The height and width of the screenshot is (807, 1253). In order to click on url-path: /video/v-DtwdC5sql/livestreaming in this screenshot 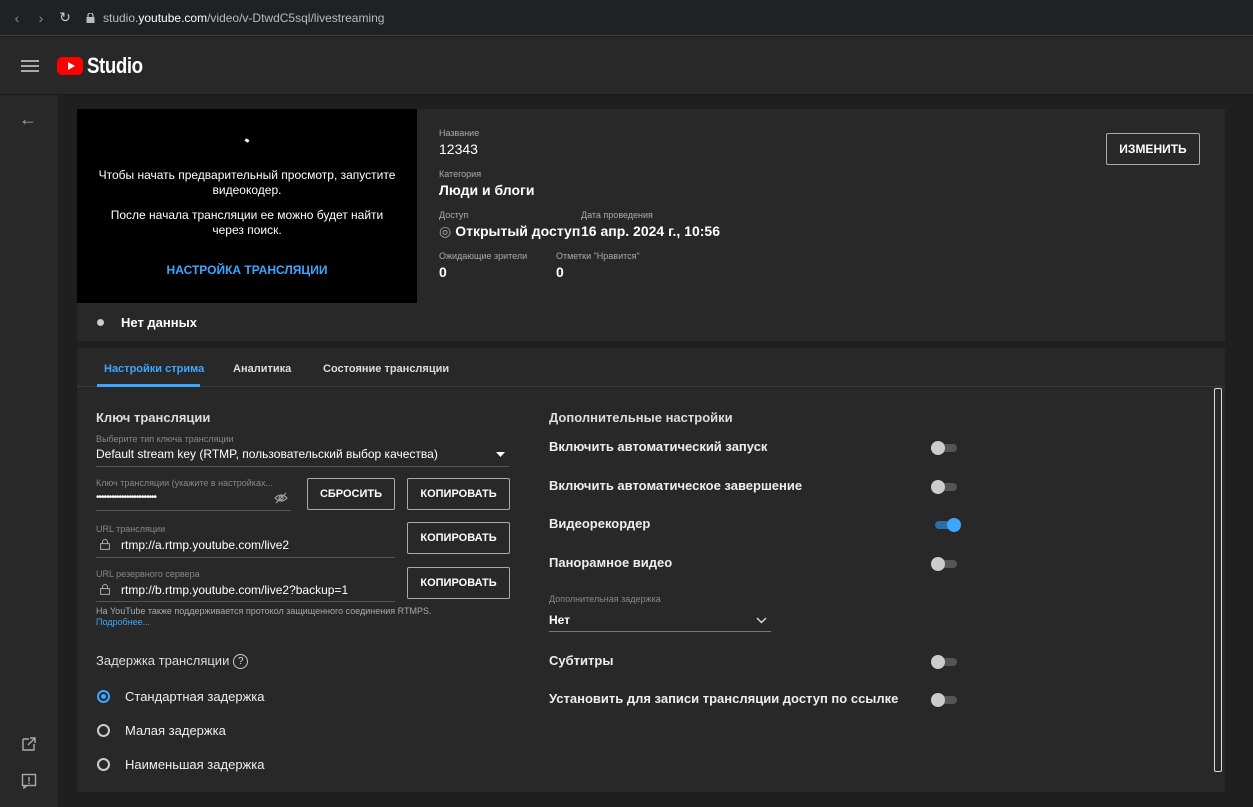, I will do `click(296, 17)`.